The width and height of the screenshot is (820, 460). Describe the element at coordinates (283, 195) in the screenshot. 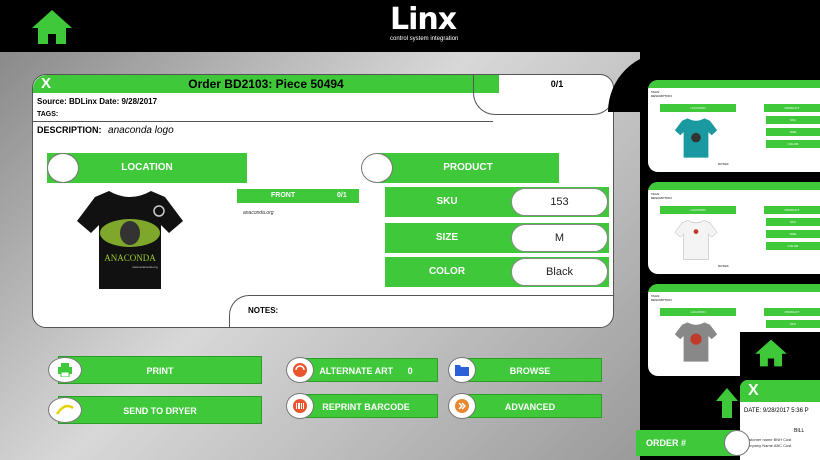

I see `front-label: FRONT` at that location.